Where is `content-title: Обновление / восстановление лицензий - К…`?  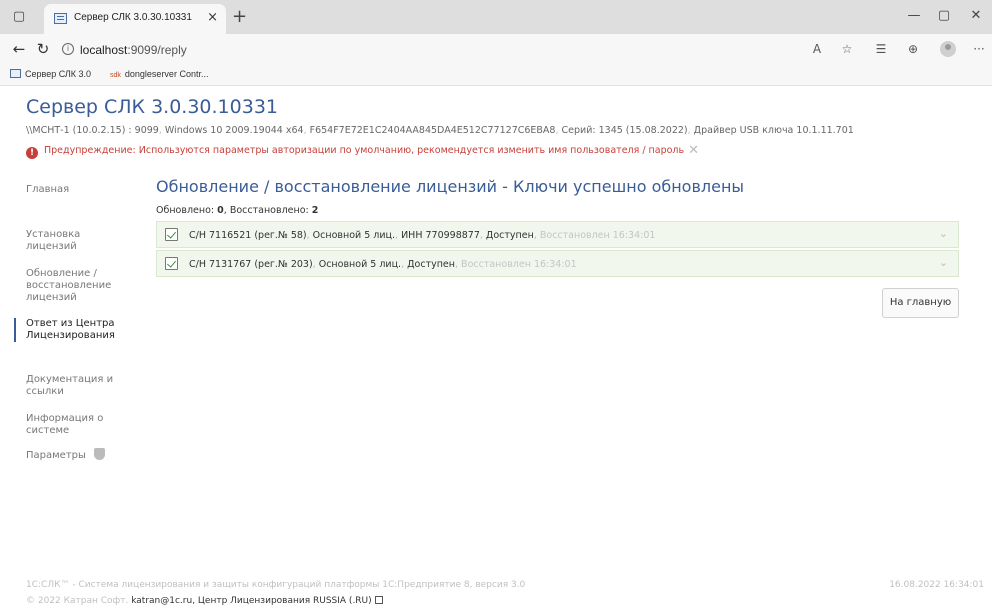
content-title: Обновление / восстановление лицензий - К… is located at coordinates (450, 186).